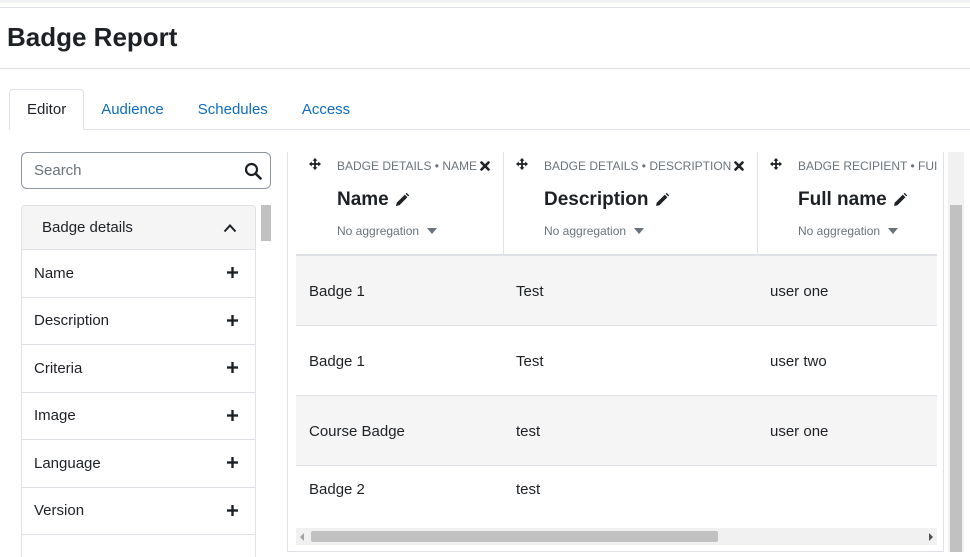  I want to click on title-divider, so click(485, 68).